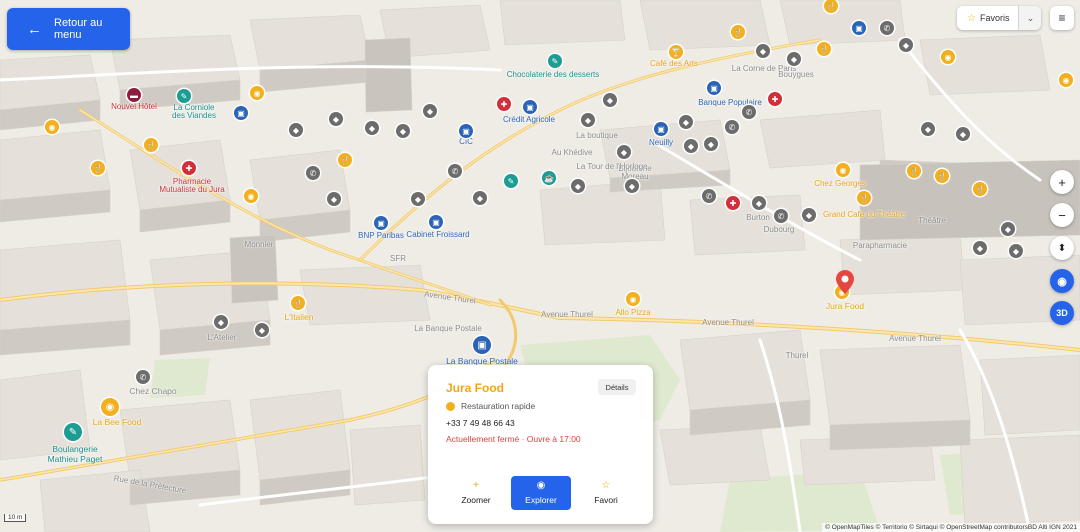  What do you see at coordinates (1030, 18) in the screenshot?
I see `favorites-dropdown-button: ⌄` at bounding box center [1030, 18].